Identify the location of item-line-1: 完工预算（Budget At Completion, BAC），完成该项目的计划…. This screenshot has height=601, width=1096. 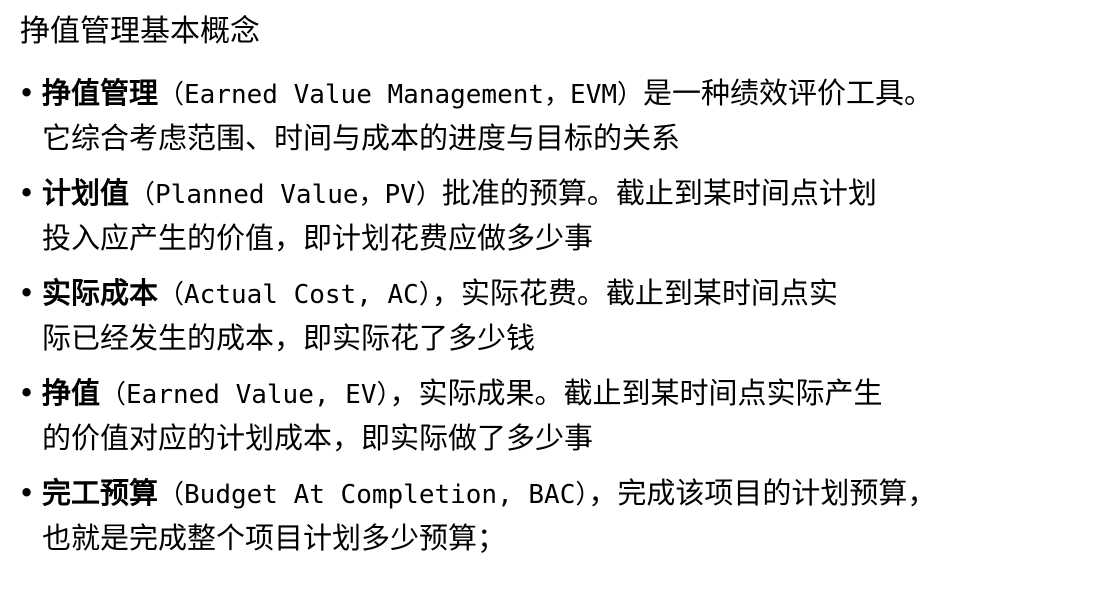
(563, 494).